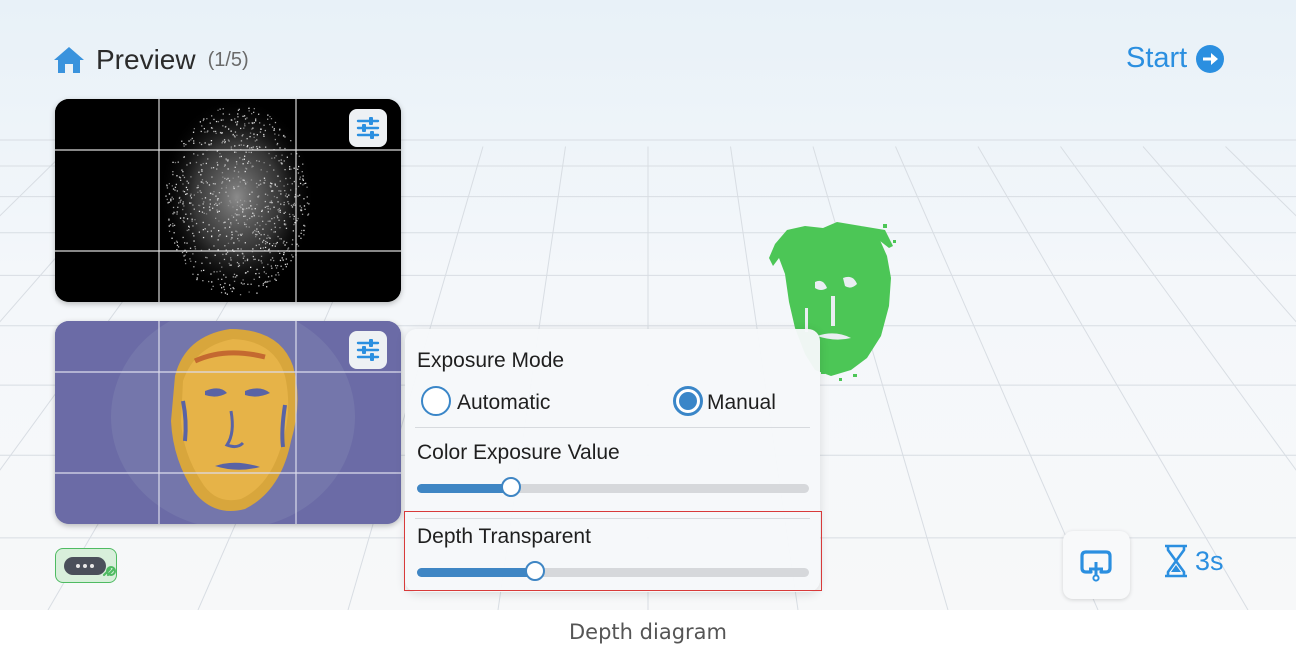 This screenshot has height=653, width=1296. What do you see at coordinates (688, 401) in the screenshot?
I see `manual-radio` at bounding box center [688, 401].